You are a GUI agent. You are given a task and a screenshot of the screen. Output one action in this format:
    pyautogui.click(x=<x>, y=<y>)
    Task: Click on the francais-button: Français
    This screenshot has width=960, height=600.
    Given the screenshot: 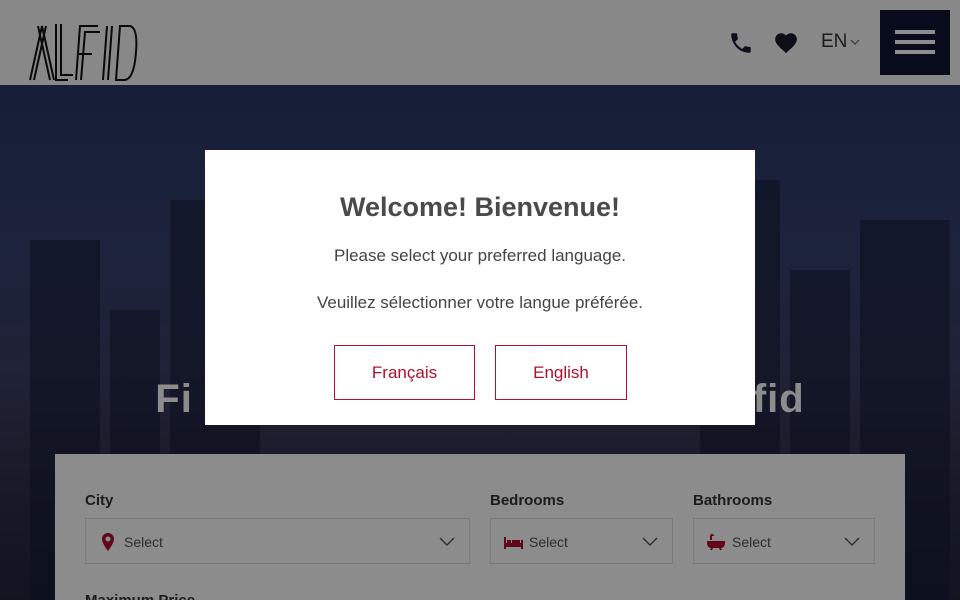 What is the action you would take?
    pyautogui.click(x=404, y=372)
    